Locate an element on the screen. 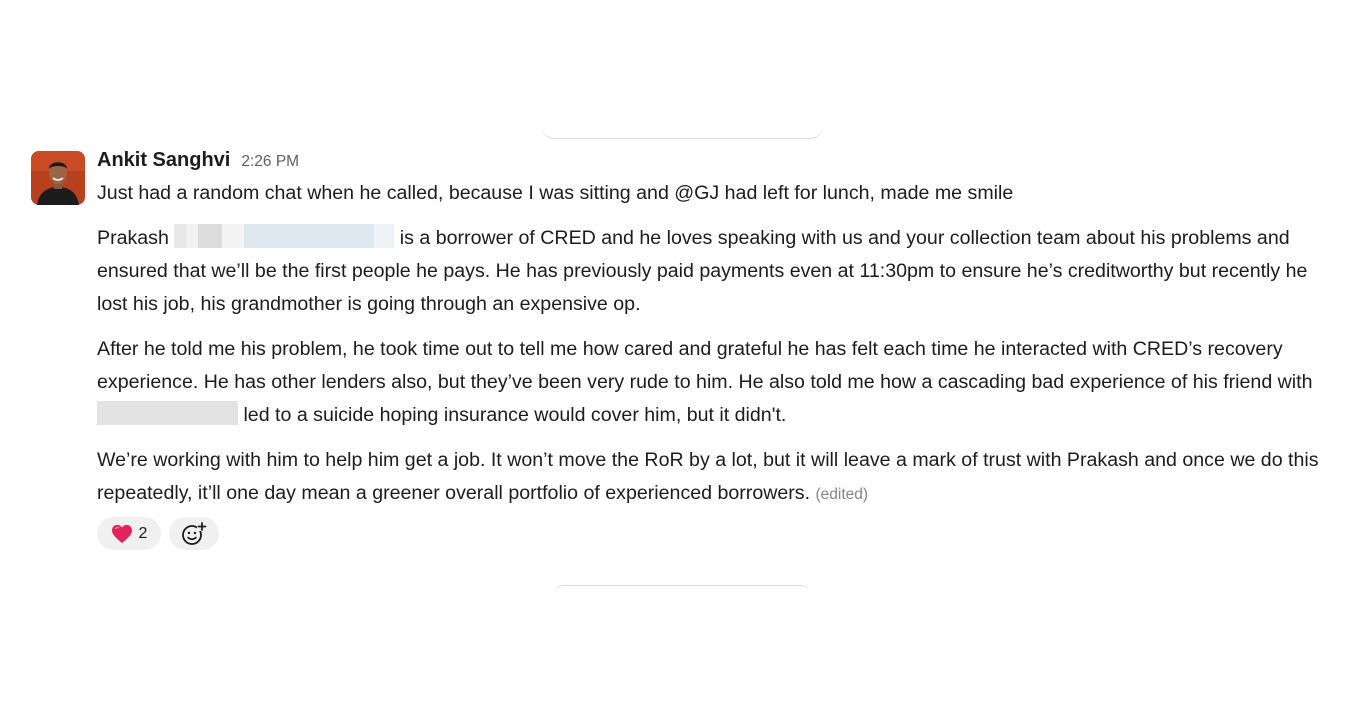 Image resolution: width=1353 pixels, height=720 pixels. redacted-name is located at coordinates (284, 236).